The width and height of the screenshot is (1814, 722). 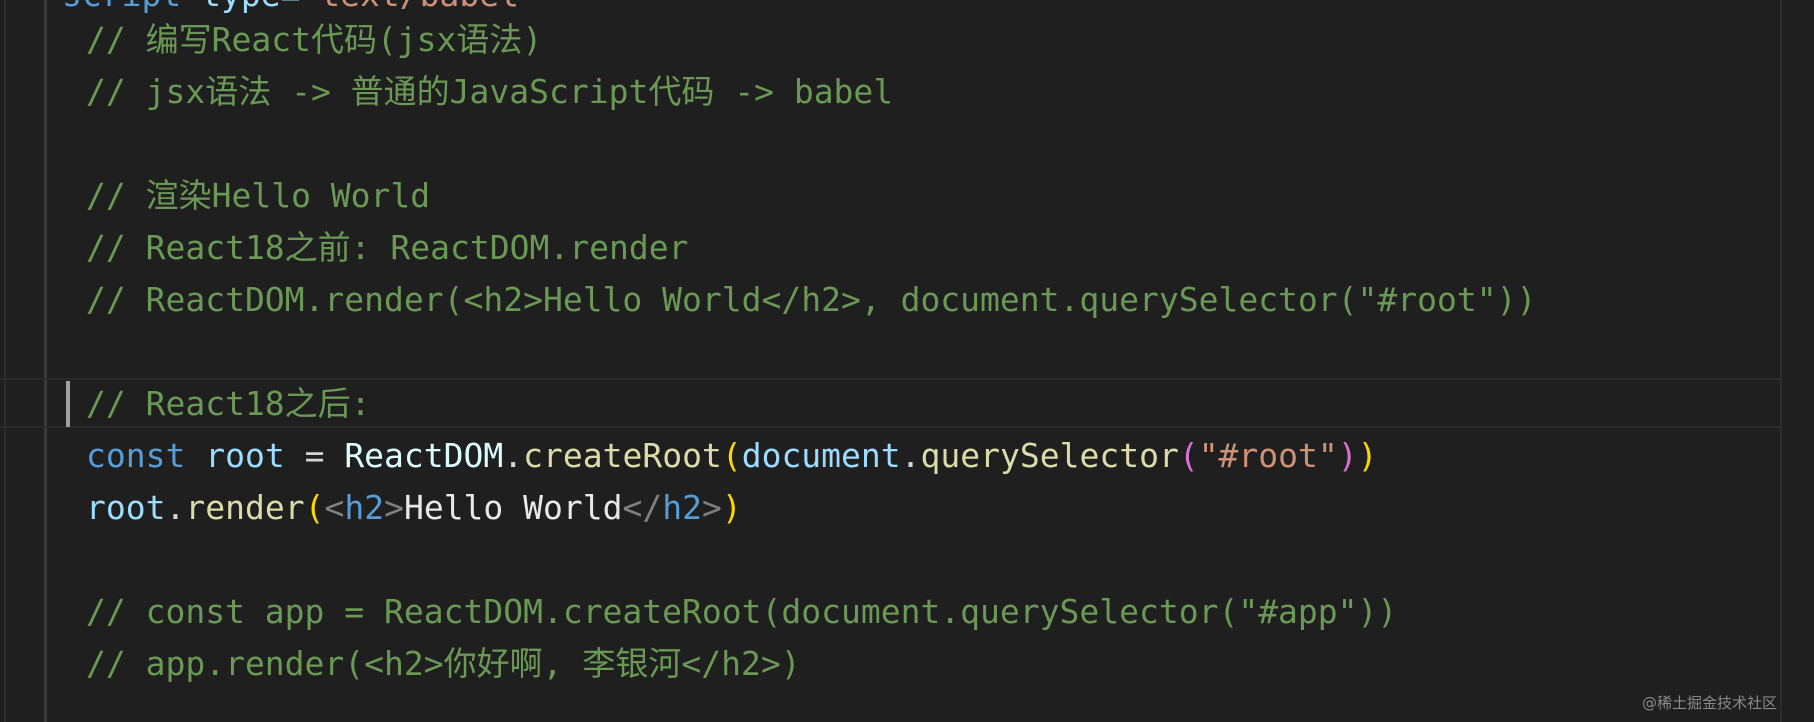 I want to click on indent-guide, so click(x=45, y=361).